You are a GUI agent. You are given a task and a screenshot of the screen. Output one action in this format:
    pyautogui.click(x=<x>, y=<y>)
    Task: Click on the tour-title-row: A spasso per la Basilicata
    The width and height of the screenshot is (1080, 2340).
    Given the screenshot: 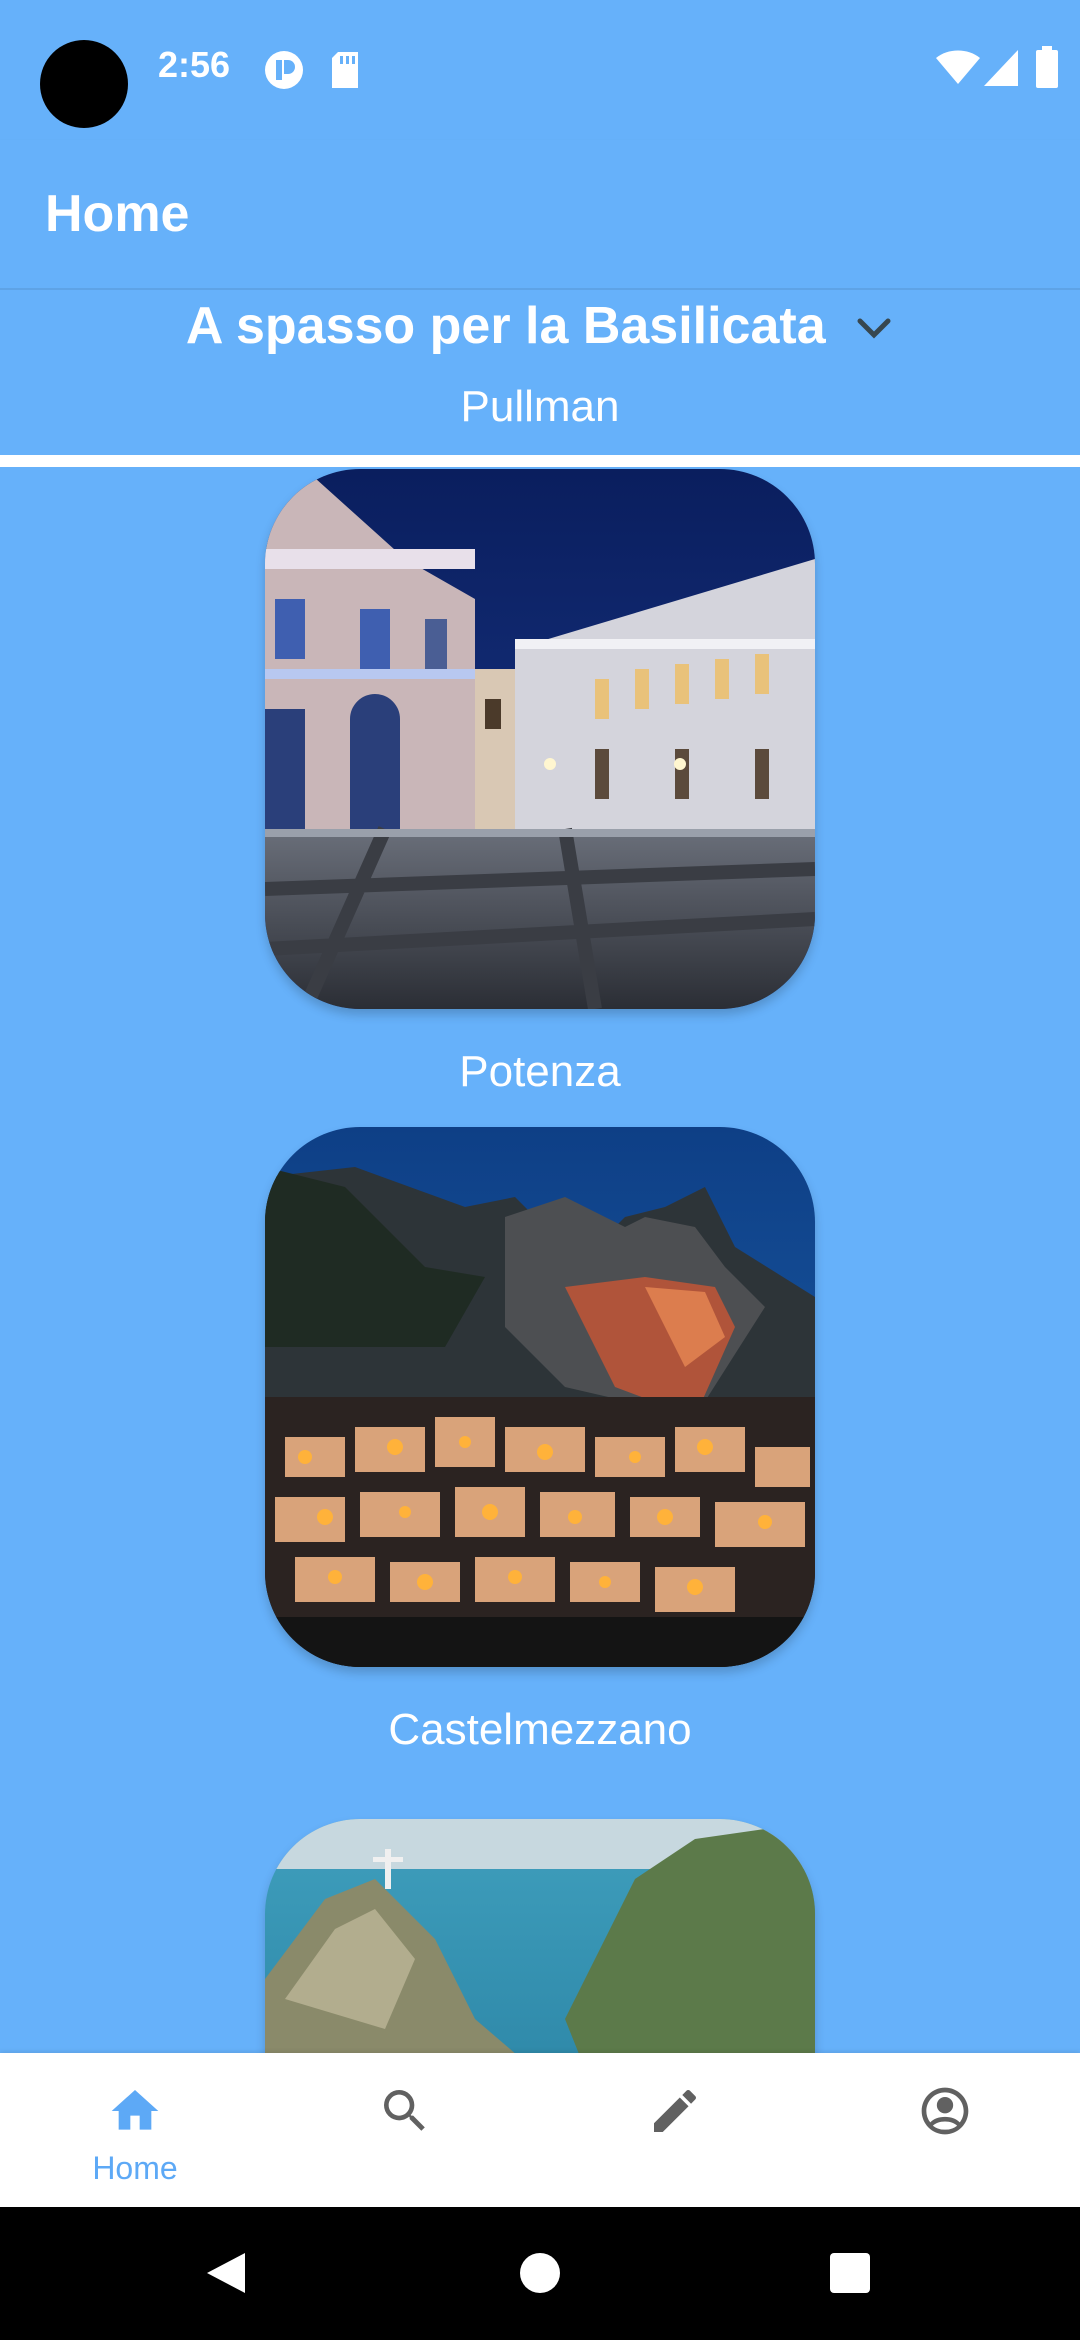 What is the action you would take?
    pyautogui.click(x=540, y=326)
    